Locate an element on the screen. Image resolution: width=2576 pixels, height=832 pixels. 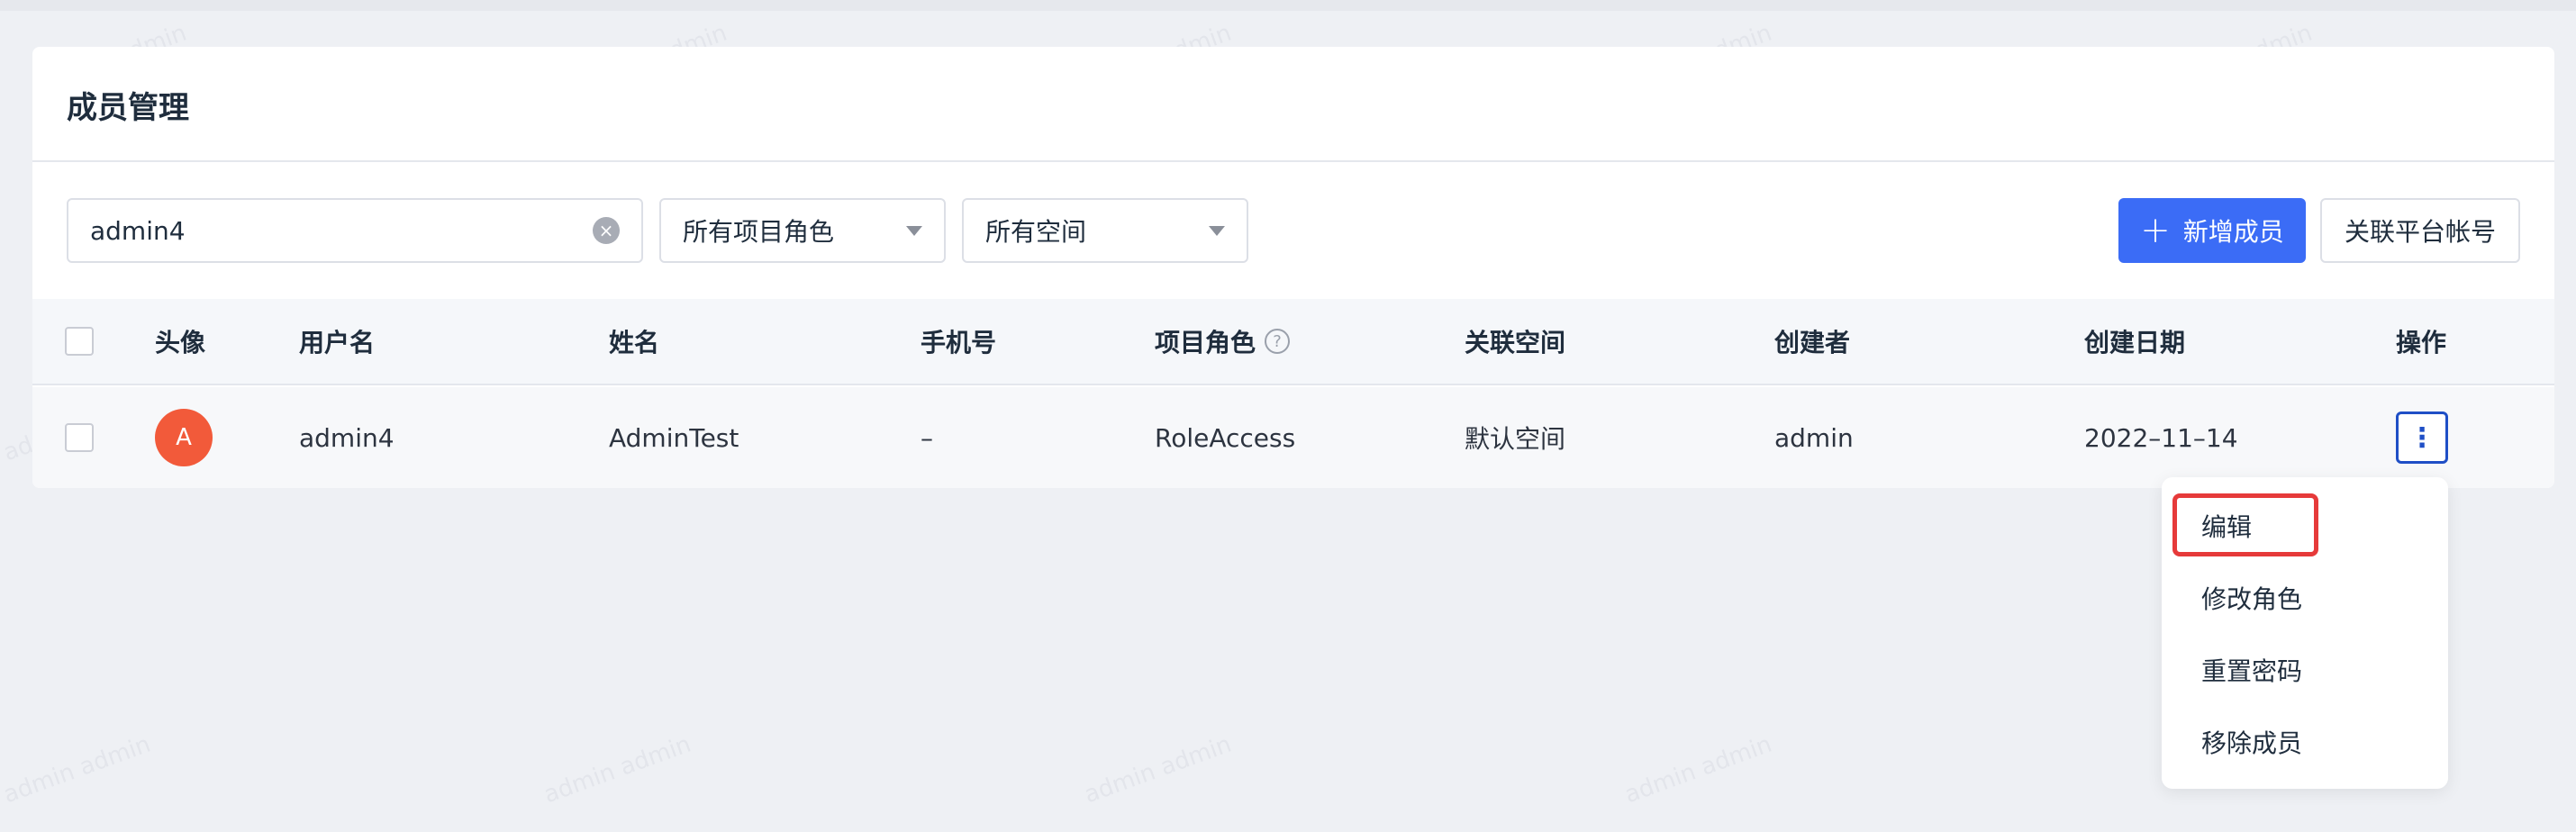
cell-creator: admin is located at coordinates (1814, 438).